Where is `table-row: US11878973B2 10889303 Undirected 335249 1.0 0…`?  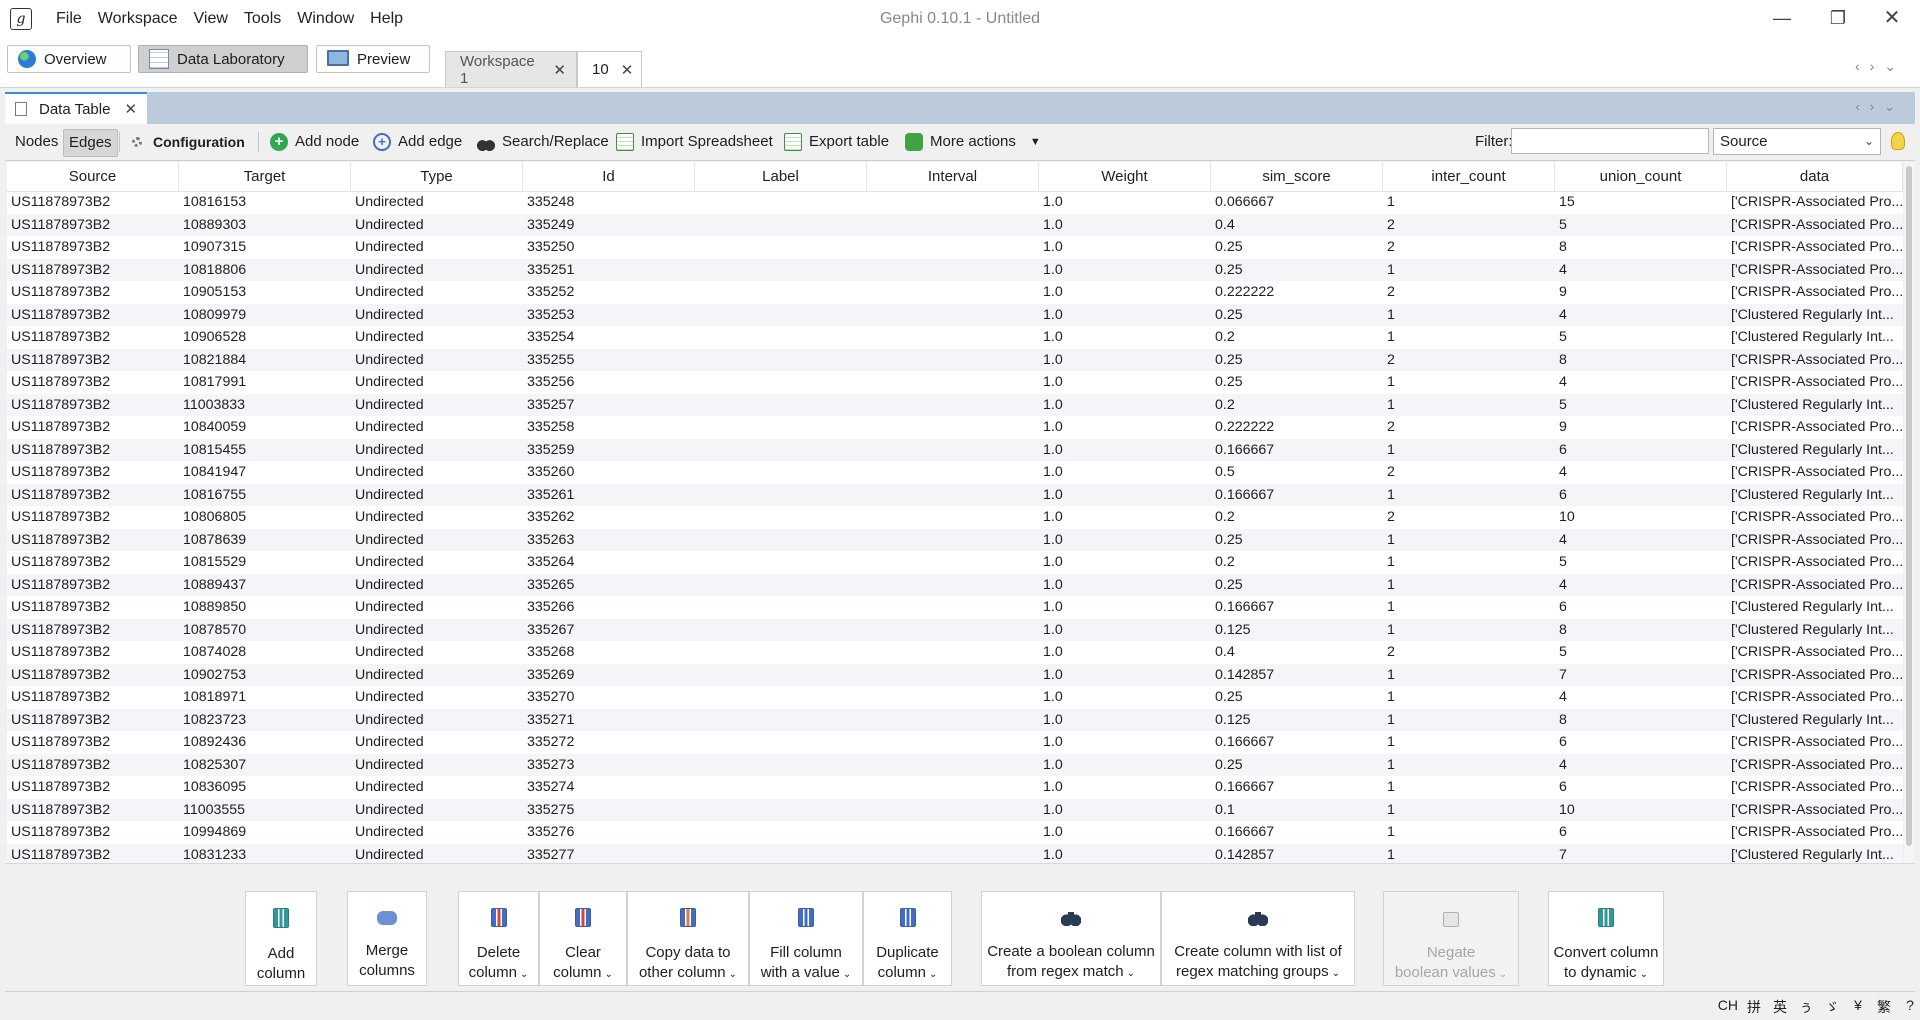 table-row: US11878973B2 10889303 Undirected 335249 1.0 0… is located at coordinates (955, 225).